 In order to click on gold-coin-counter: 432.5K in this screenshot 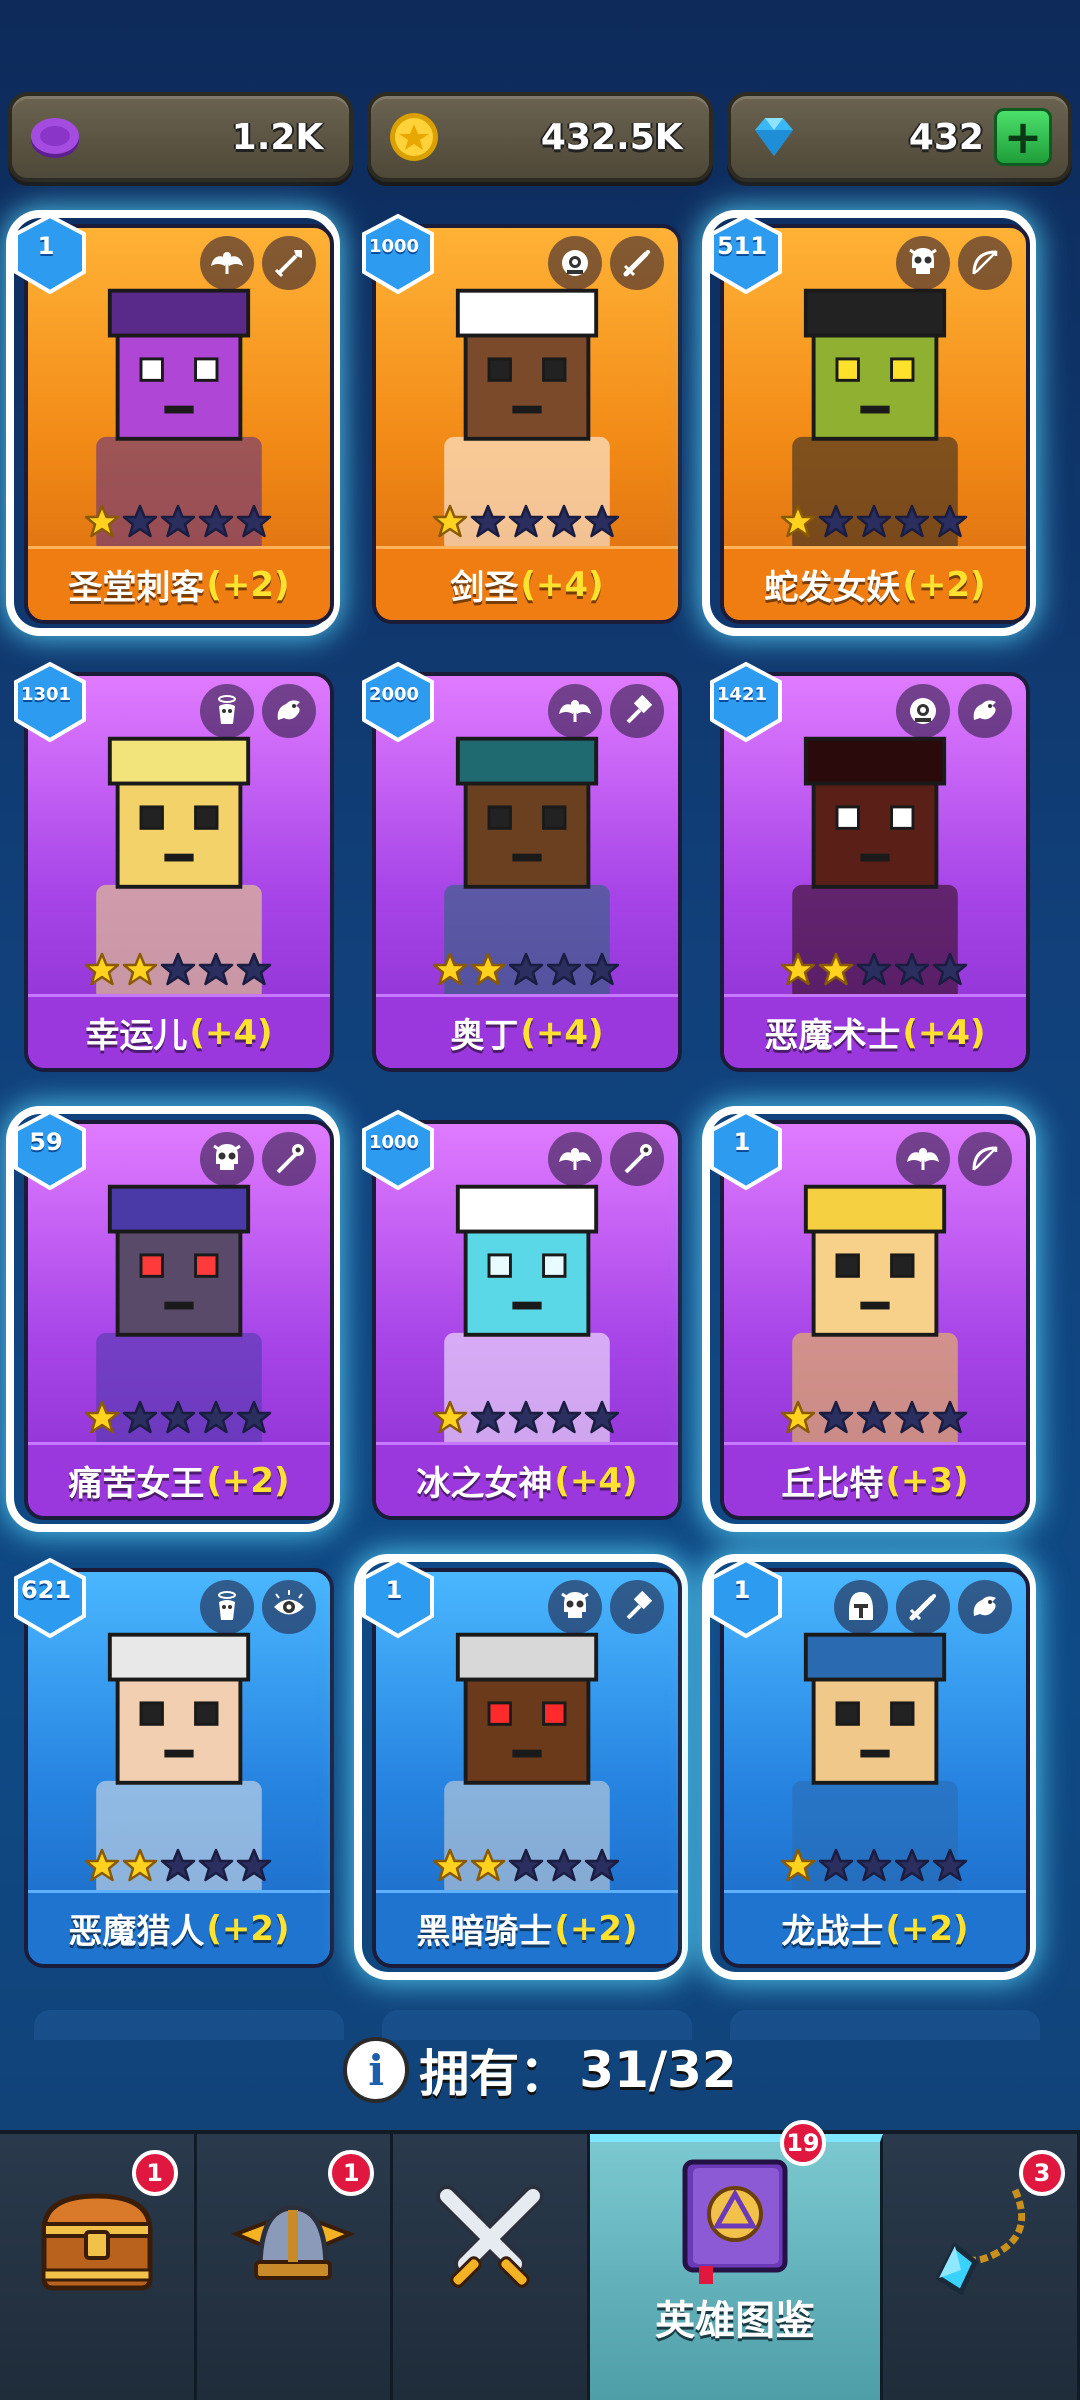, I will do `click(540, 137)`.